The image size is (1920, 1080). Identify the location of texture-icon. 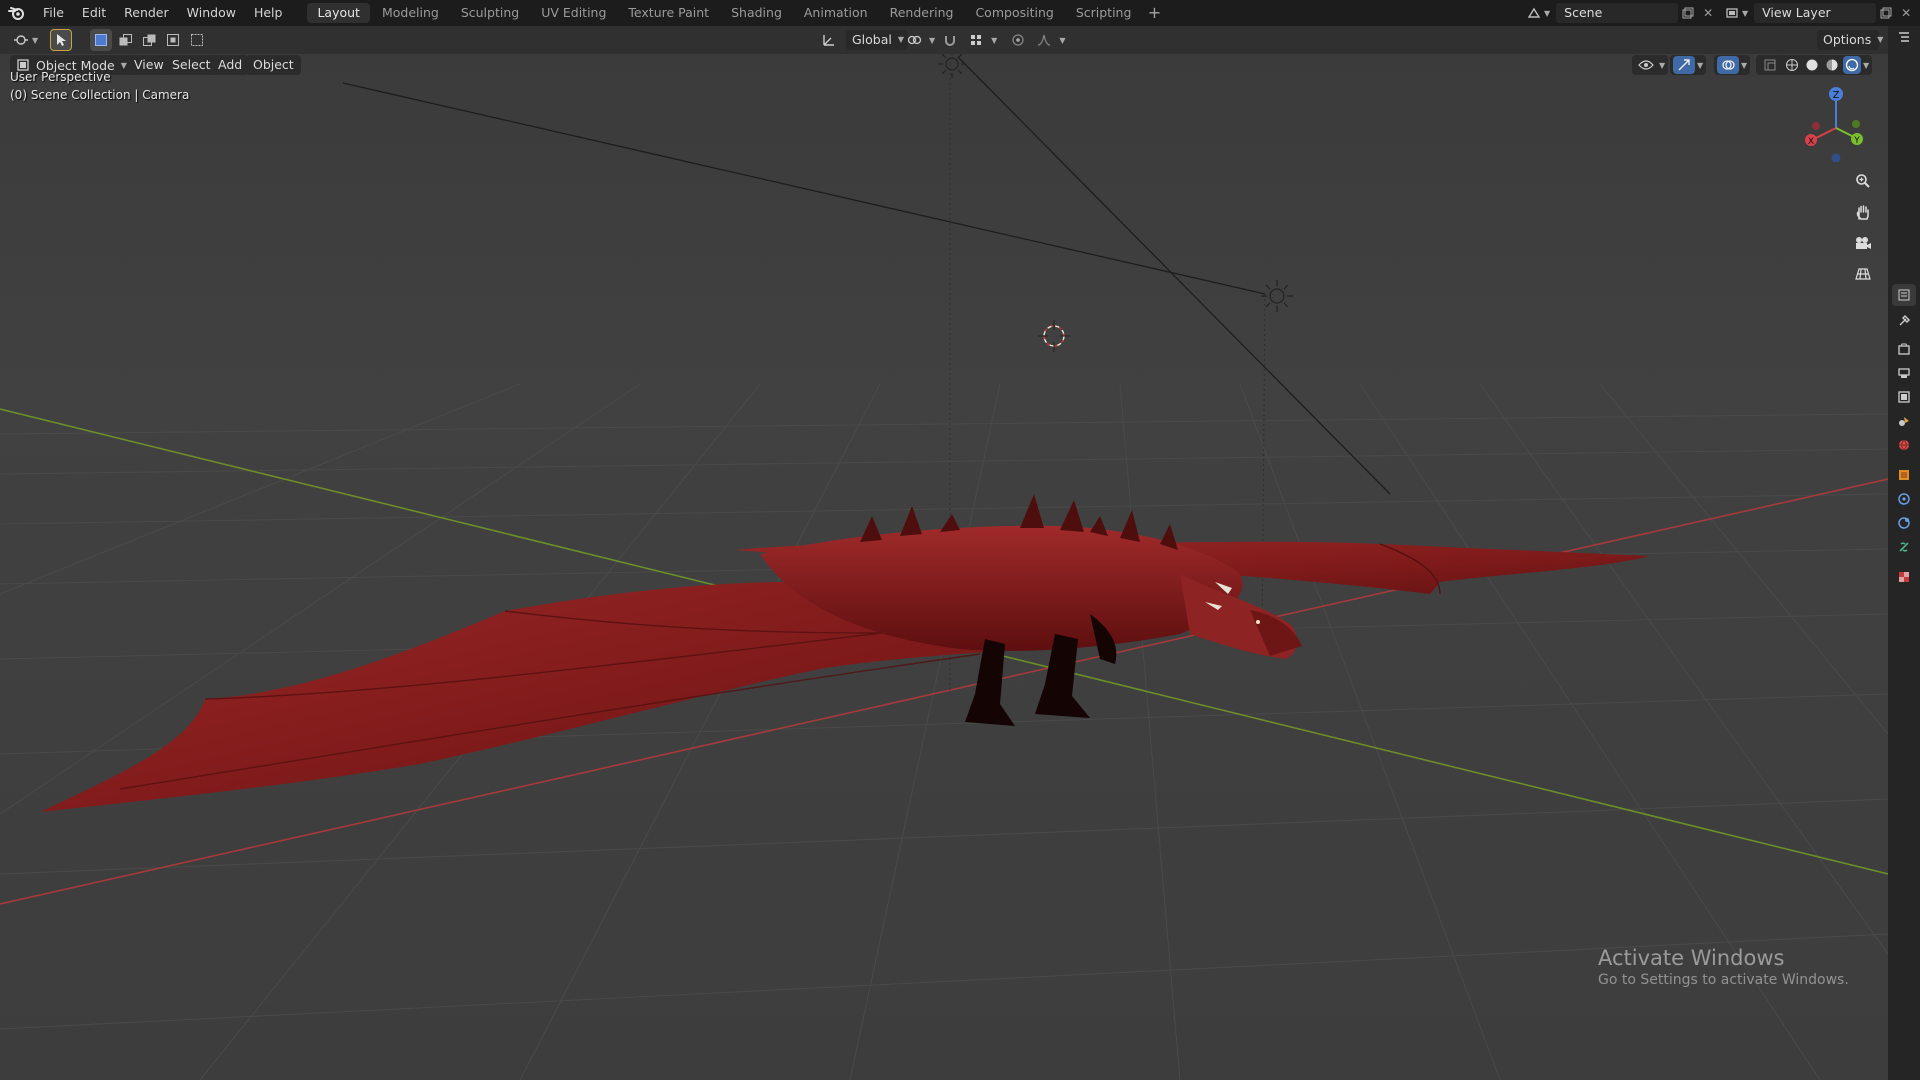
(1904, 577).